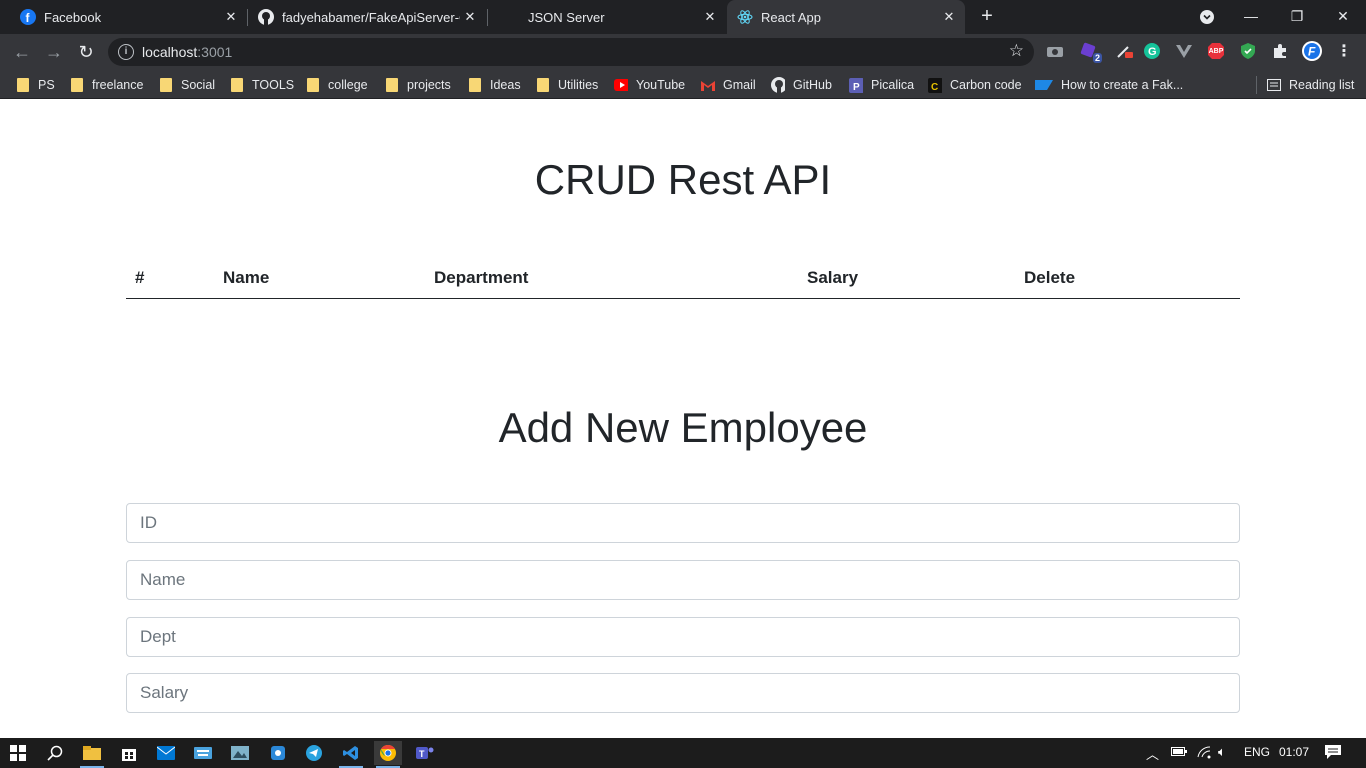 Image resolution: width=1366 pixels, height=768 pixels. What do you see at coordinates (166, 753) in the screenshot?
I see `mail-icon` at bounding box center [166, 753].